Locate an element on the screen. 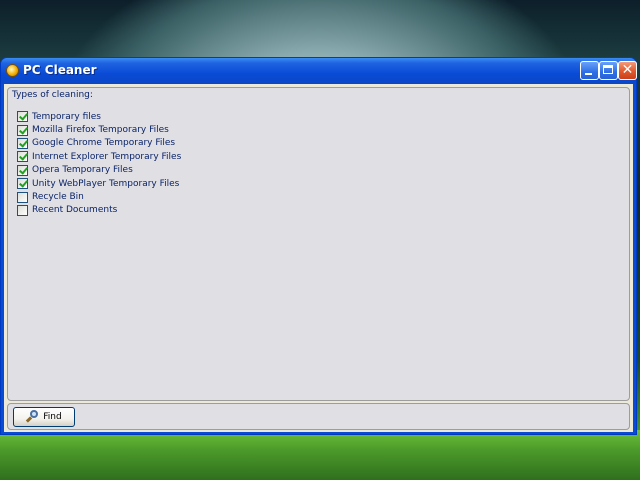  option-firefox-temp: Mozilla Firefox Temporary Files is located at coordinates (99, 129).